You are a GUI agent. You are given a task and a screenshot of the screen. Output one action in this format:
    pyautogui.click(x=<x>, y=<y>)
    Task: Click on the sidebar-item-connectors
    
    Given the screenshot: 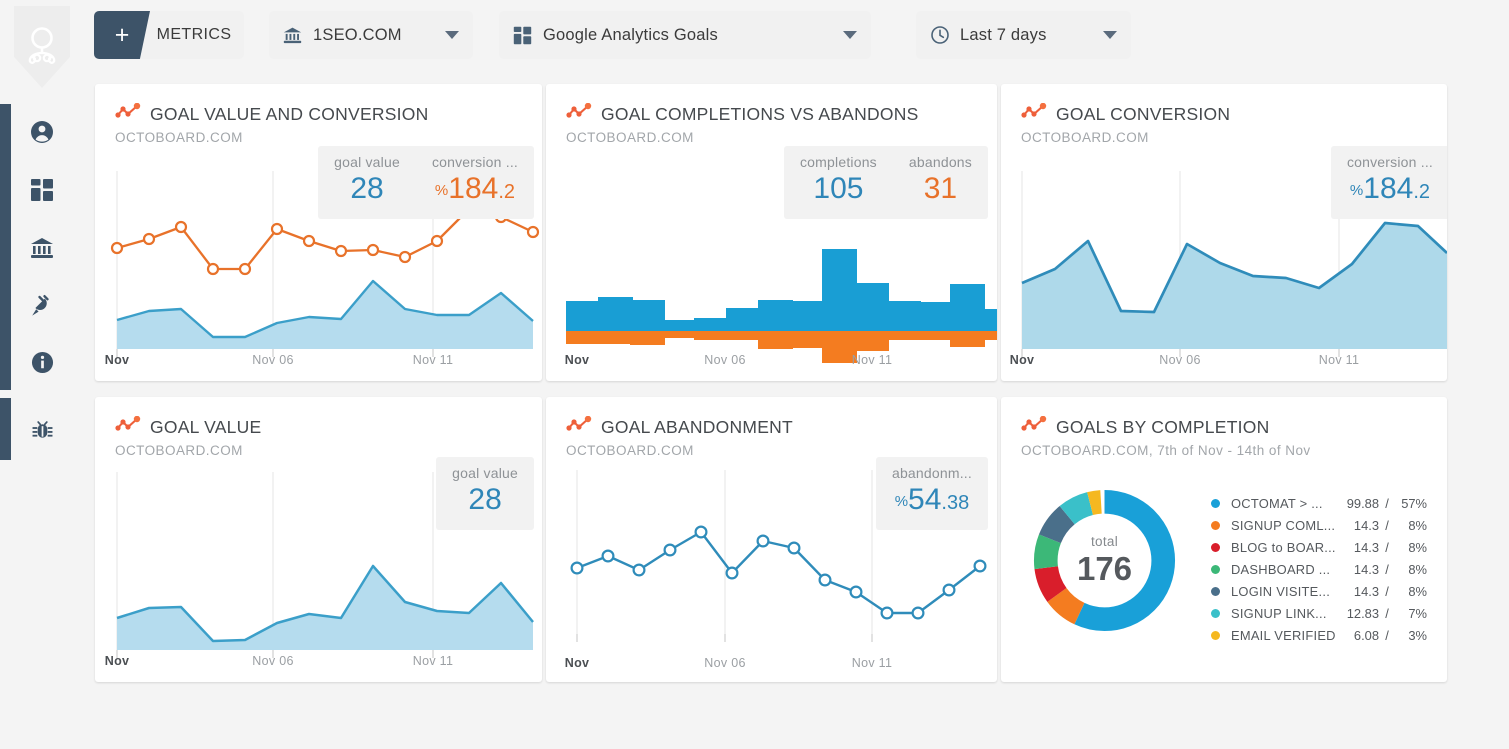 What is the action you would take?
    pyautogui.click(x=42, y=306)
    